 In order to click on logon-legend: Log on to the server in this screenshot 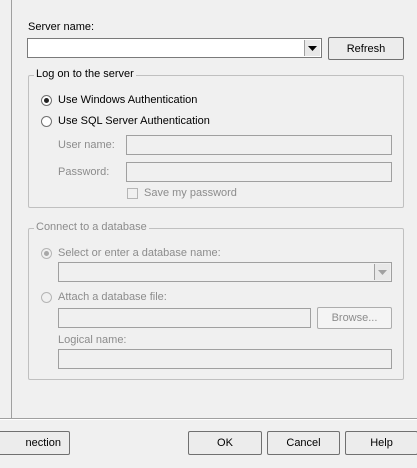, I will do `click(85, 74)`.